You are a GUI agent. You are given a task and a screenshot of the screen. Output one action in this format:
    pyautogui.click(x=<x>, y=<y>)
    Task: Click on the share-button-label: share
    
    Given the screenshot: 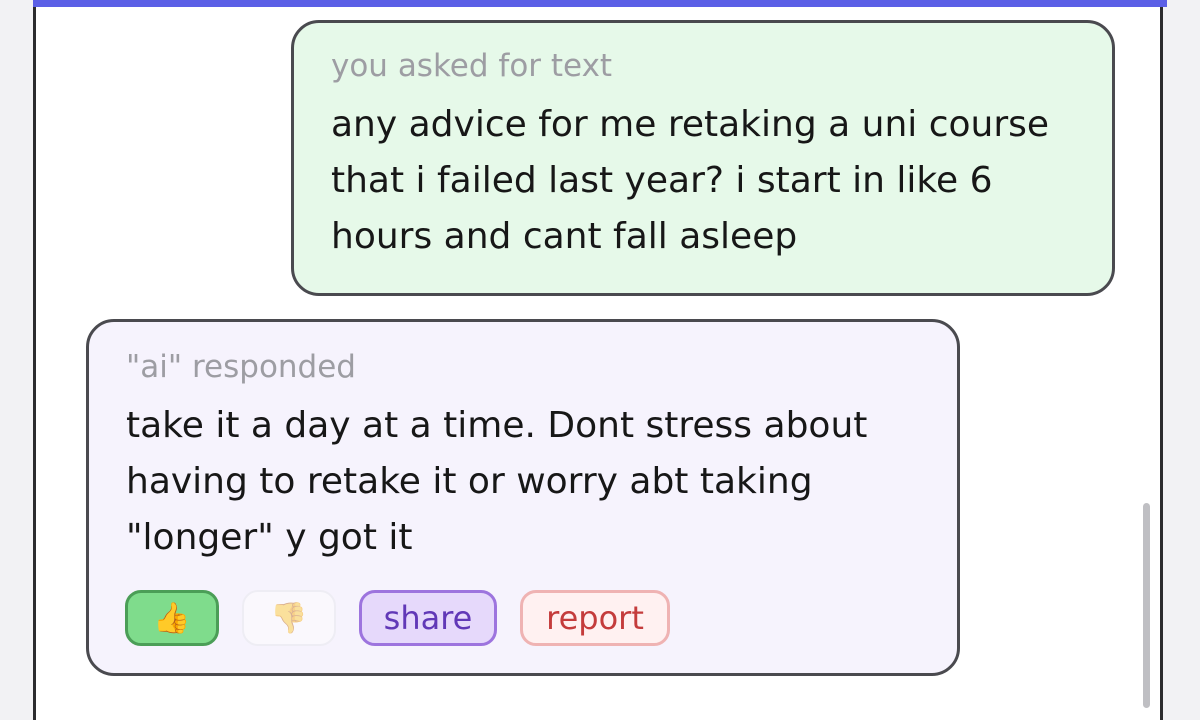 What is the action you would take?
    pyautogui.click(x=428, y=618)
    